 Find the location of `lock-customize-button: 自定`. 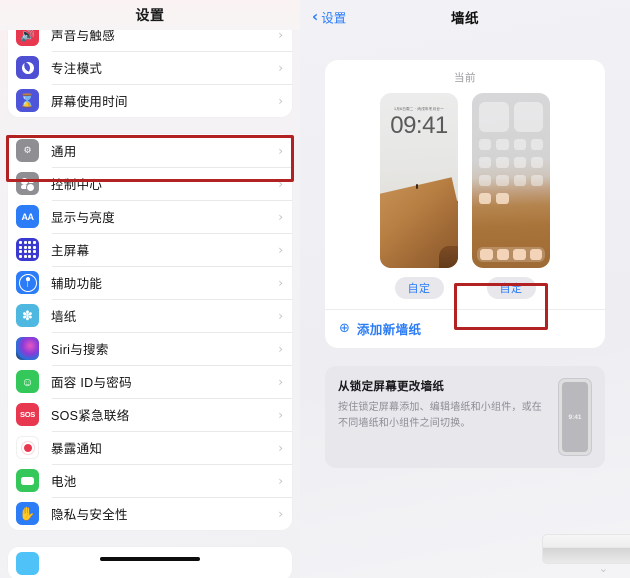

lock-customize-button: 自定 is located at coordinates (419, 288).